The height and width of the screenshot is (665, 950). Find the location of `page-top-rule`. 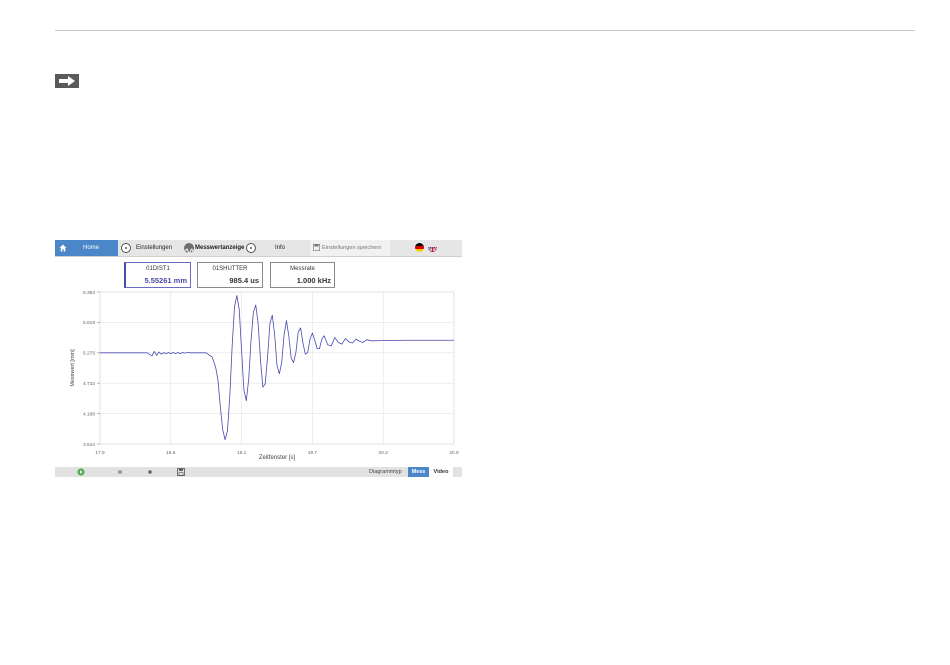

page-top-rule is located at coordinates (485, 30).